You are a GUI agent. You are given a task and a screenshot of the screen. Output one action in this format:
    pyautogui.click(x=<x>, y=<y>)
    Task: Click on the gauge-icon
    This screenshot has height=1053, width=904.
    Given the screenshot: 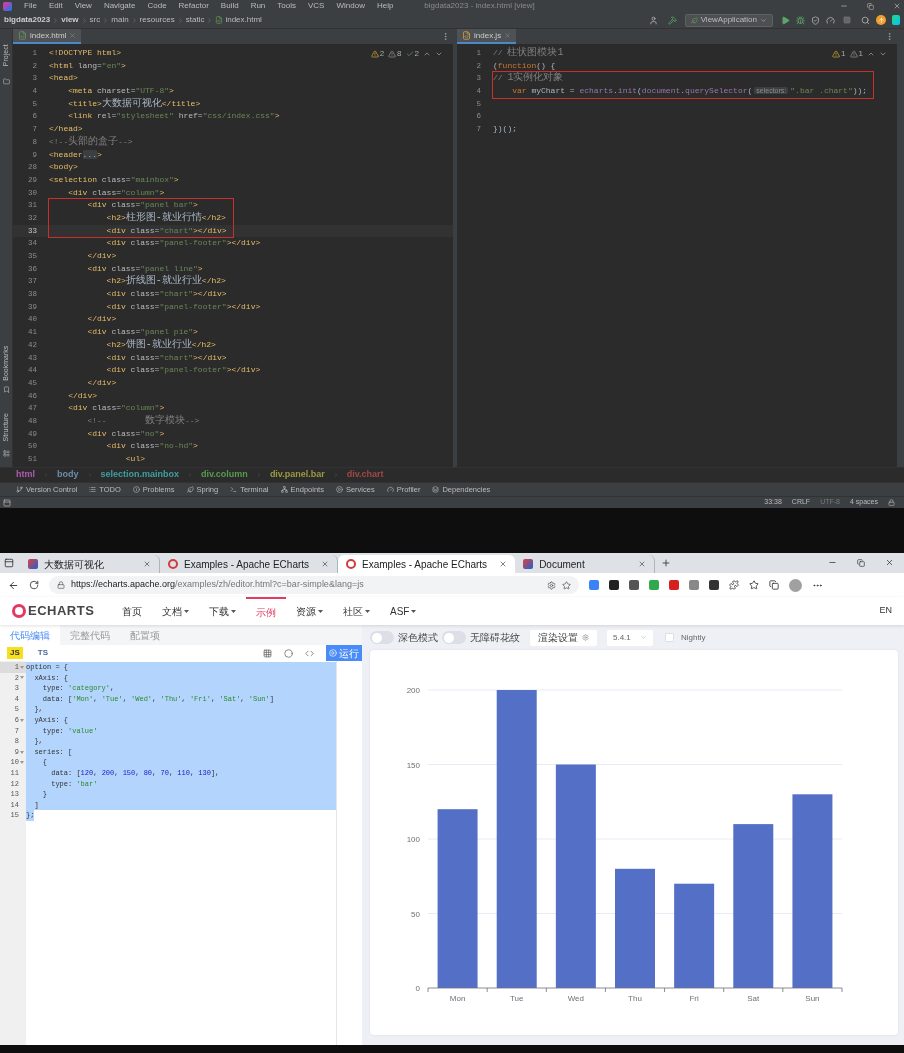 What is the action you would take?
    pyautogui.click(x=830, y=20)
    